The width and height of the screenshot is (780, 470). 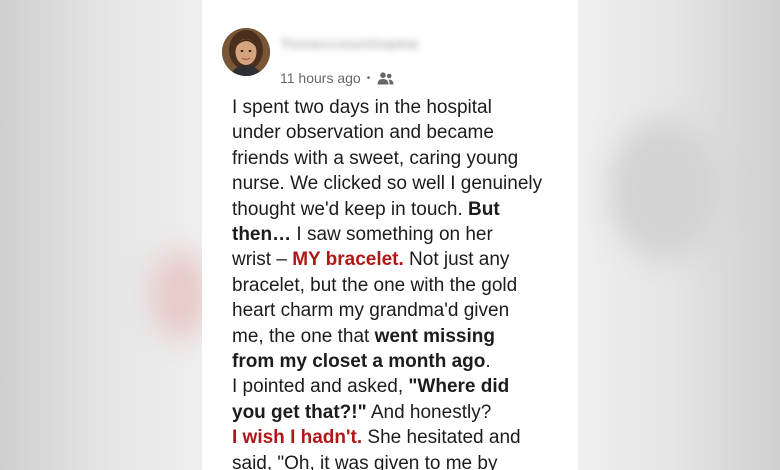 I want to click on post-text-line: nurse. We clicked so well I genuinely, so click(x=402, y=183).